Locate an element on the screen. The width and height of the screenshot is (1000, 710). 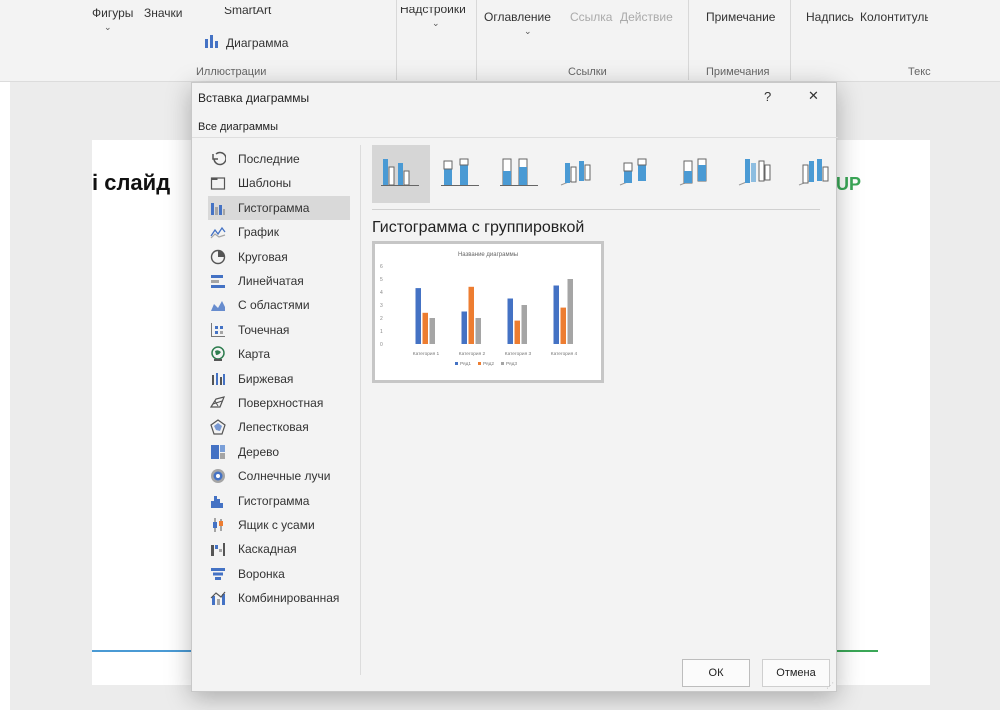
percent-stacked-column-subtype is located at coordinates (520, 174).